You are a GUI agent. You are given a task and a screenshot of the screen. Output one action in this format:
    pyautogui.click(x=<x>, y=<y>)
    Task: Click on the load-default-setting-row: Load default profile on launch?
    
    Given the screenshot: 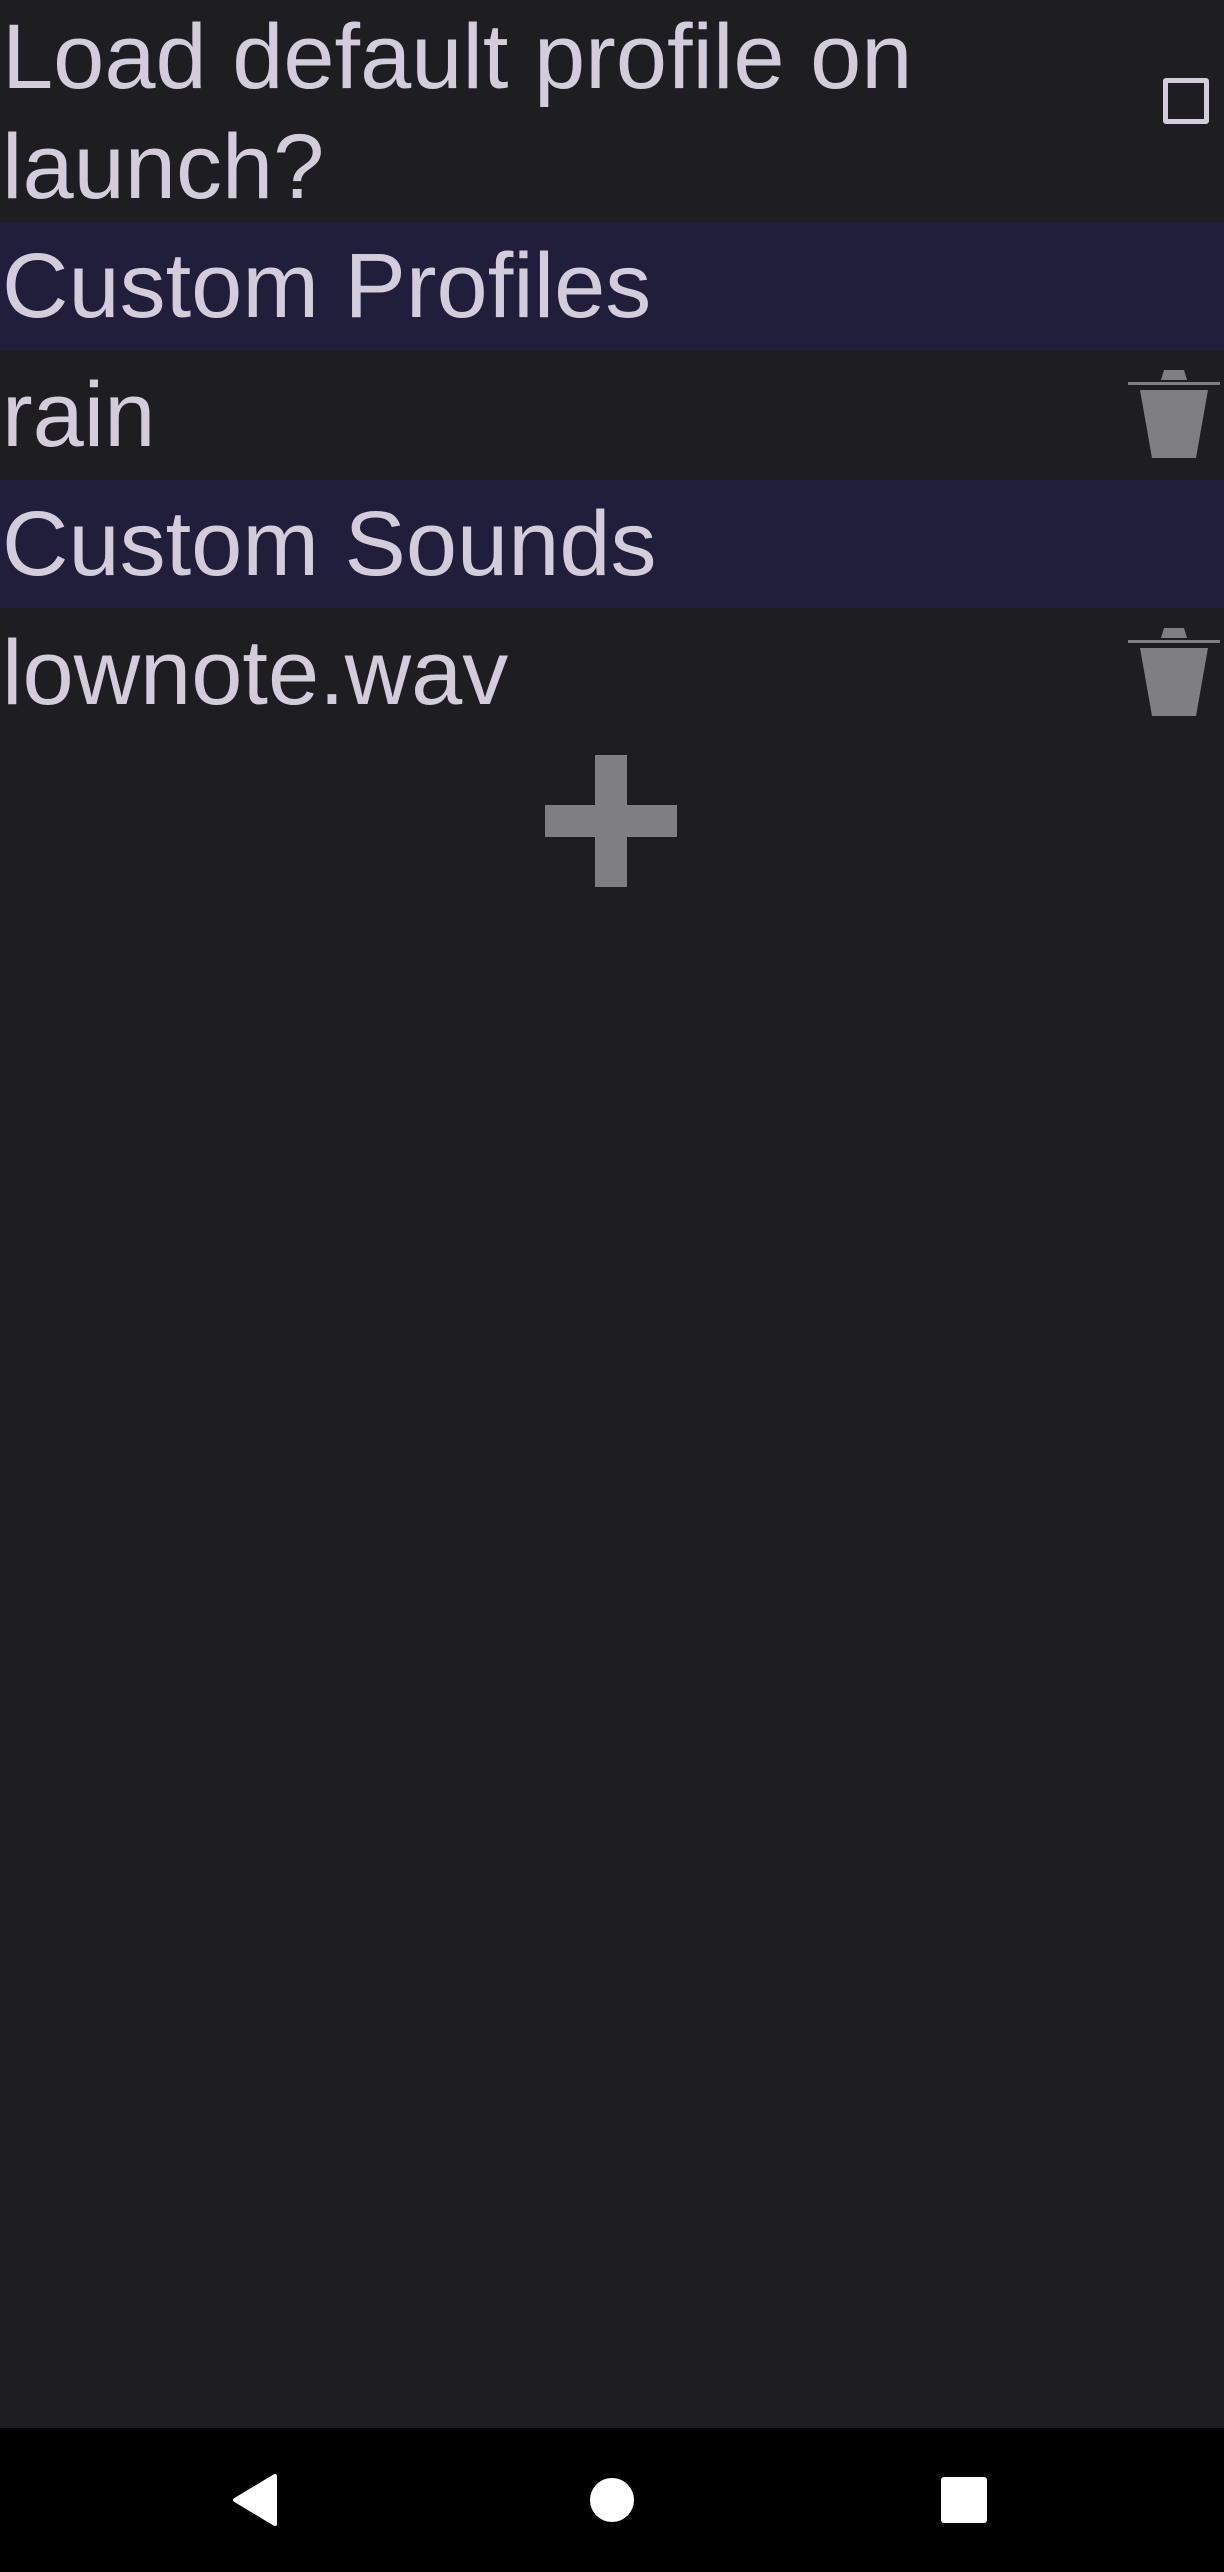 What is the action you would take?
    pyautogui.click(x=612, y=111)
    